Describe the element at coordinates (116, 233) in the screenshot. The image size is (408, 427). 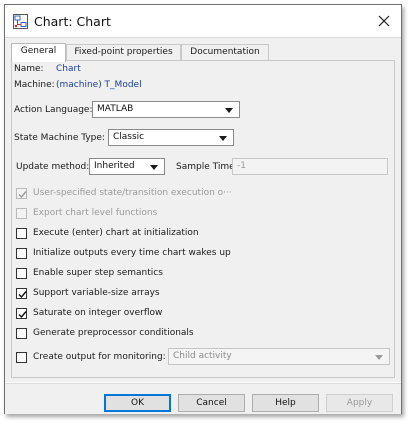
I see `option-label: Execute (enter) chart at initialization` at that location.